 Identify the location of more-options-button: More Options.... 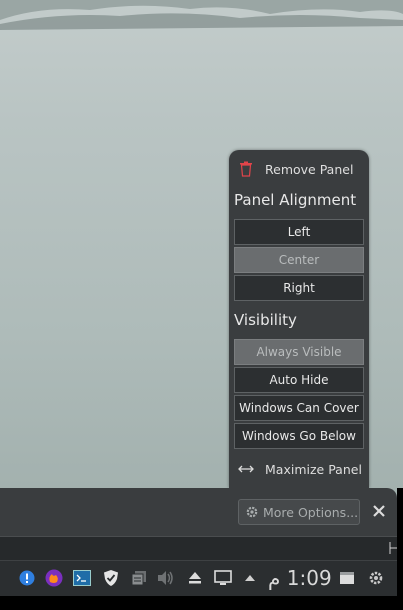
(299, 512).